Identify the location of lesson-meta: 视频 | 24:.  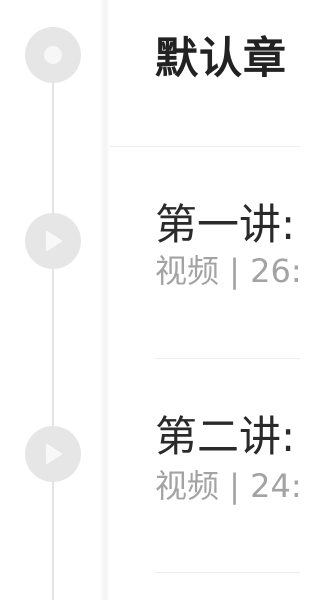
(227, 486).